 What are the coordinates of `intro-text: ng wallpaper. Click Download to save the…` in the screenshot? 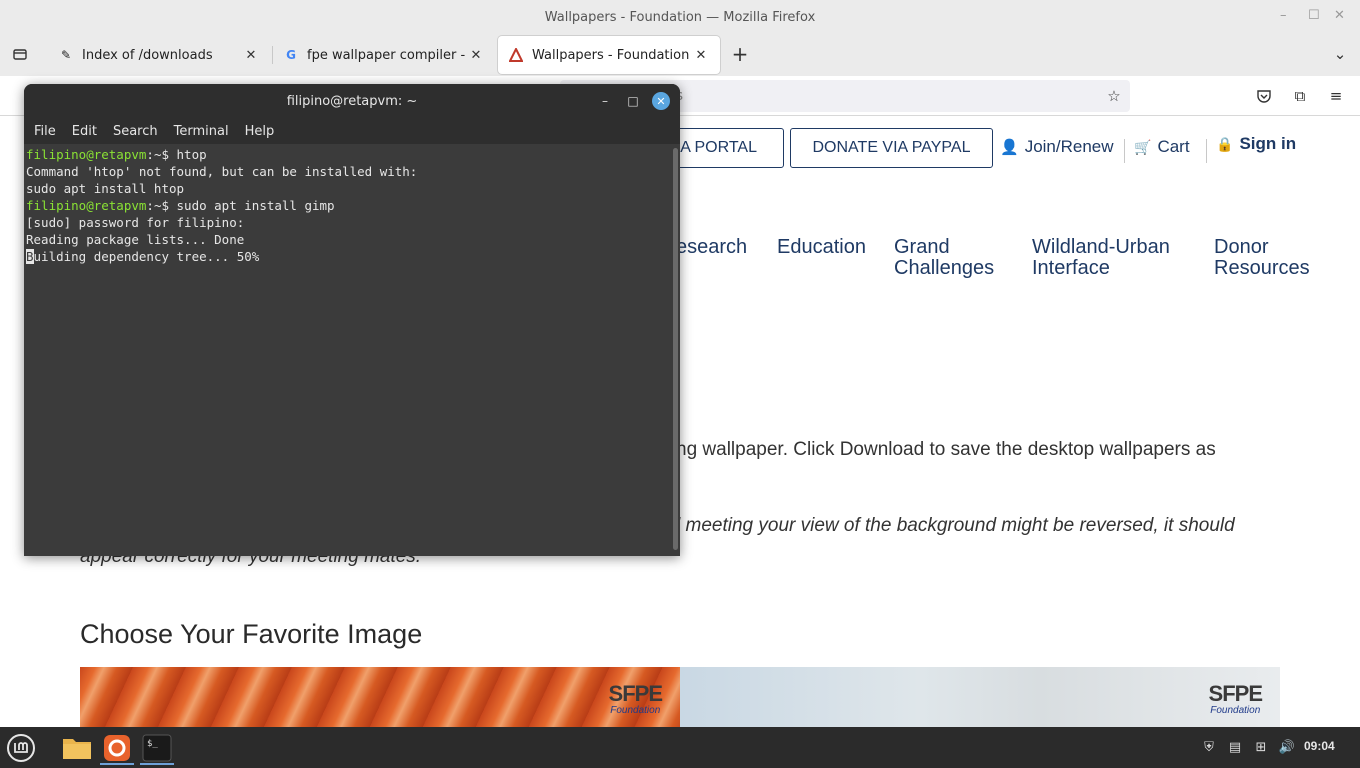 It's located at (946, 449).